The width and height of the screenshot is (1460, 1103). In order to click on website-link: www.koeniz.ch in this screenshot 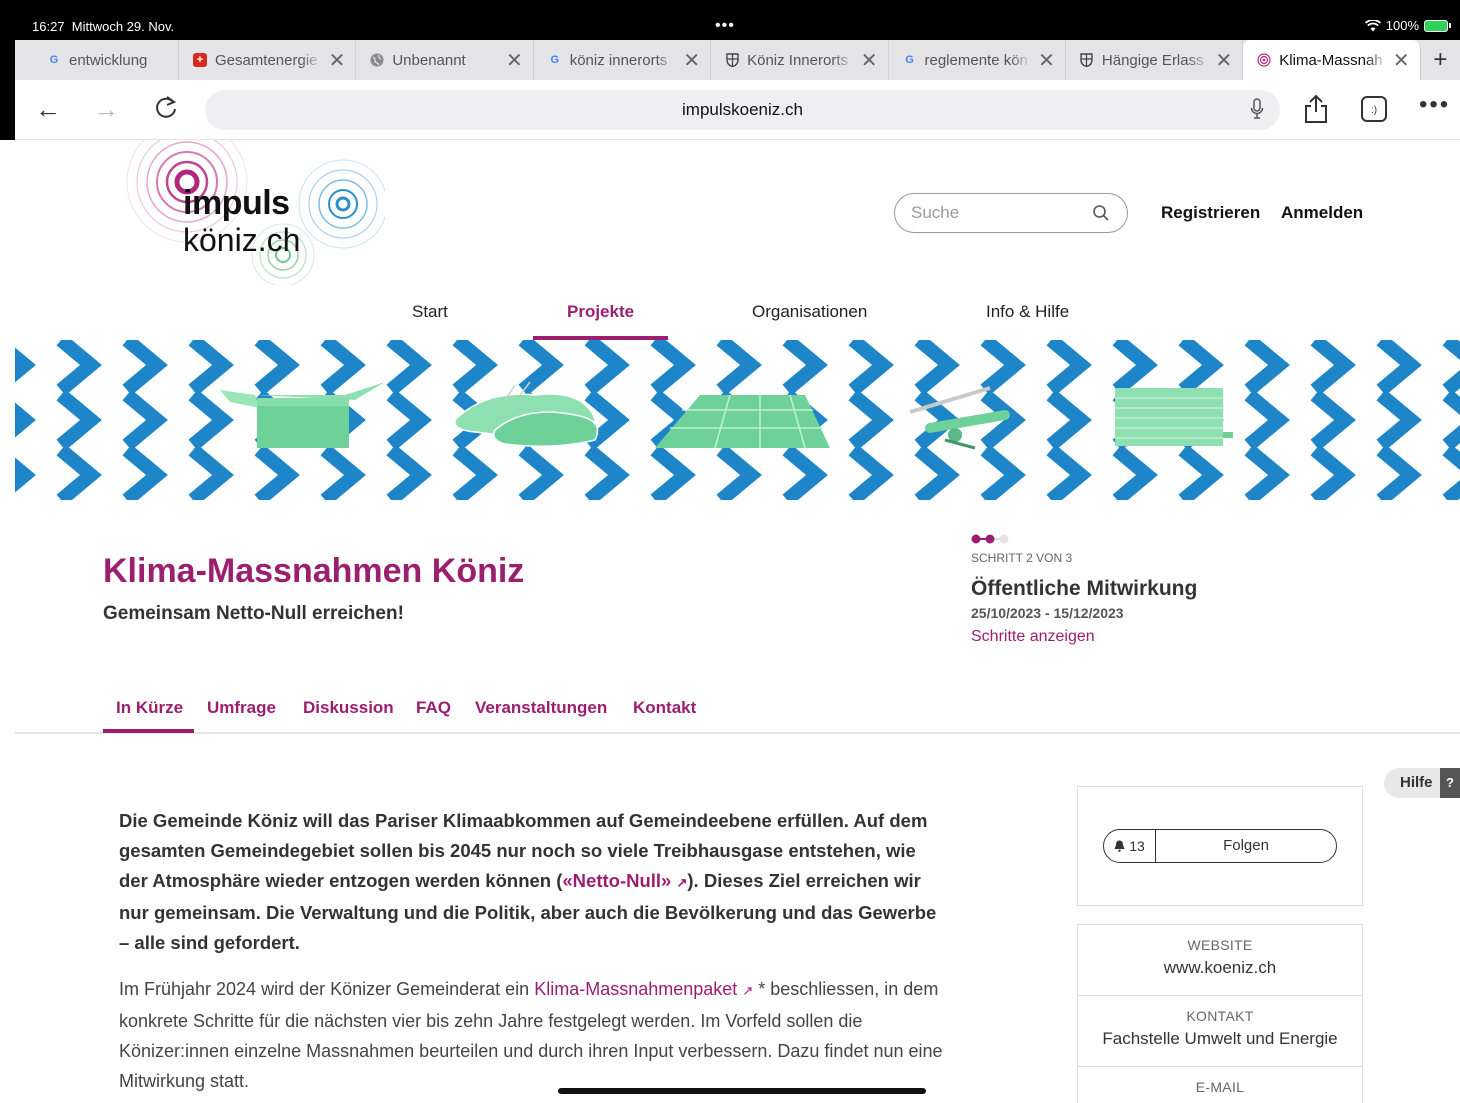, I will do `click(1220, 968)`.